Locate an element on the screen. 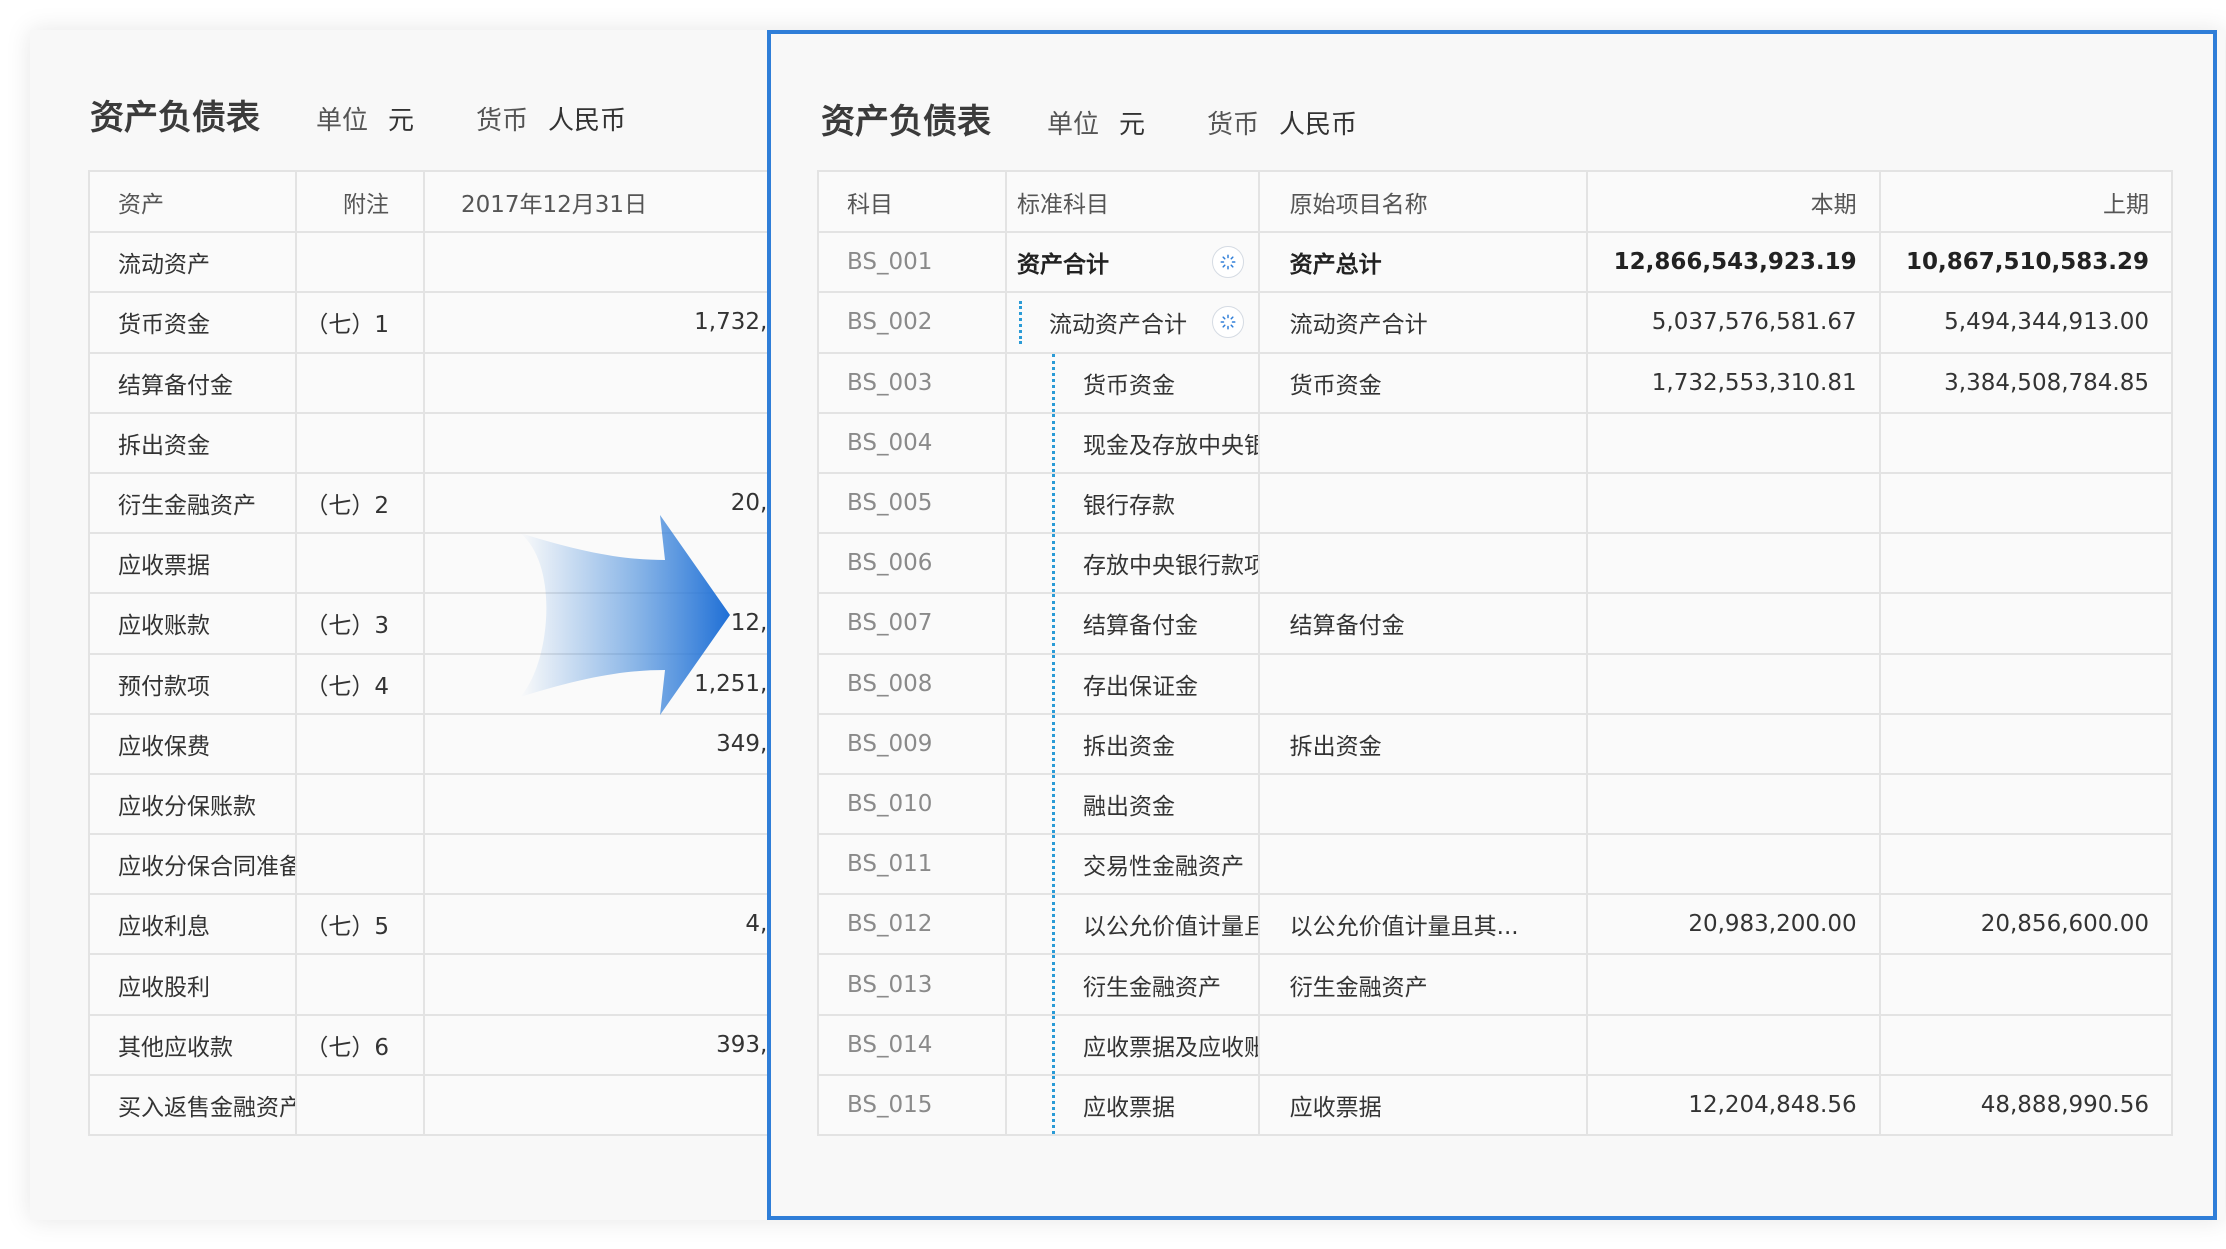 The image size is (2226, 1249). table-header-row: 资产 附注 2017年12月31日 is located at coordinates (449, 203).